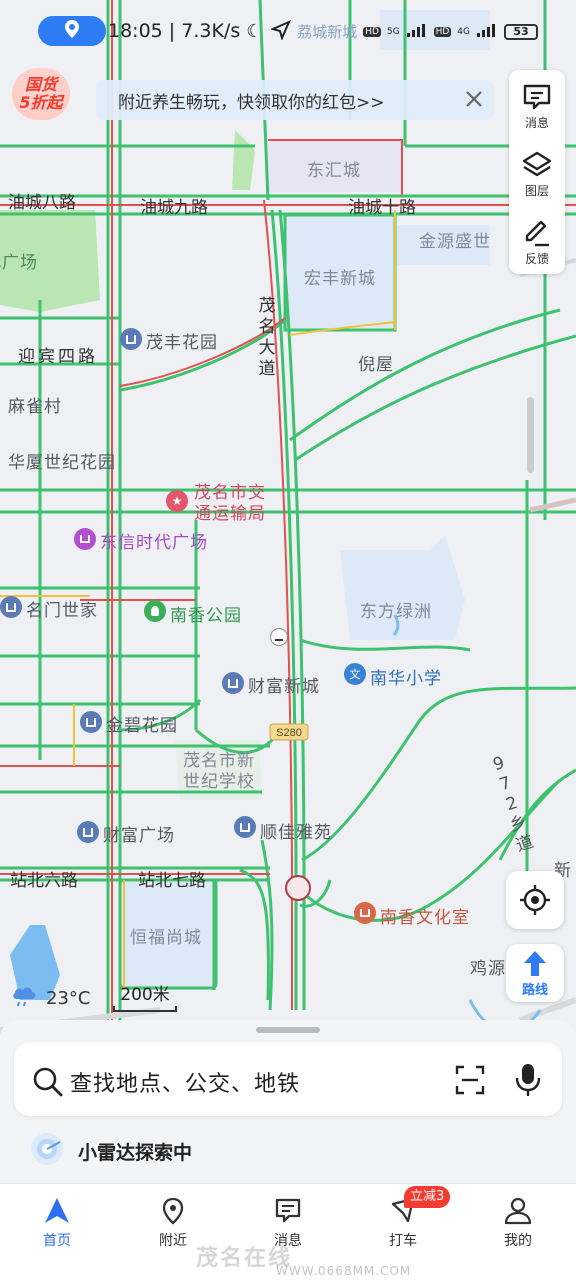 Image resolution: width=576 pixels, height=1280 pixels. I want to click on map-tools-panel: 消息 图层 反馈, so click(537, 172).